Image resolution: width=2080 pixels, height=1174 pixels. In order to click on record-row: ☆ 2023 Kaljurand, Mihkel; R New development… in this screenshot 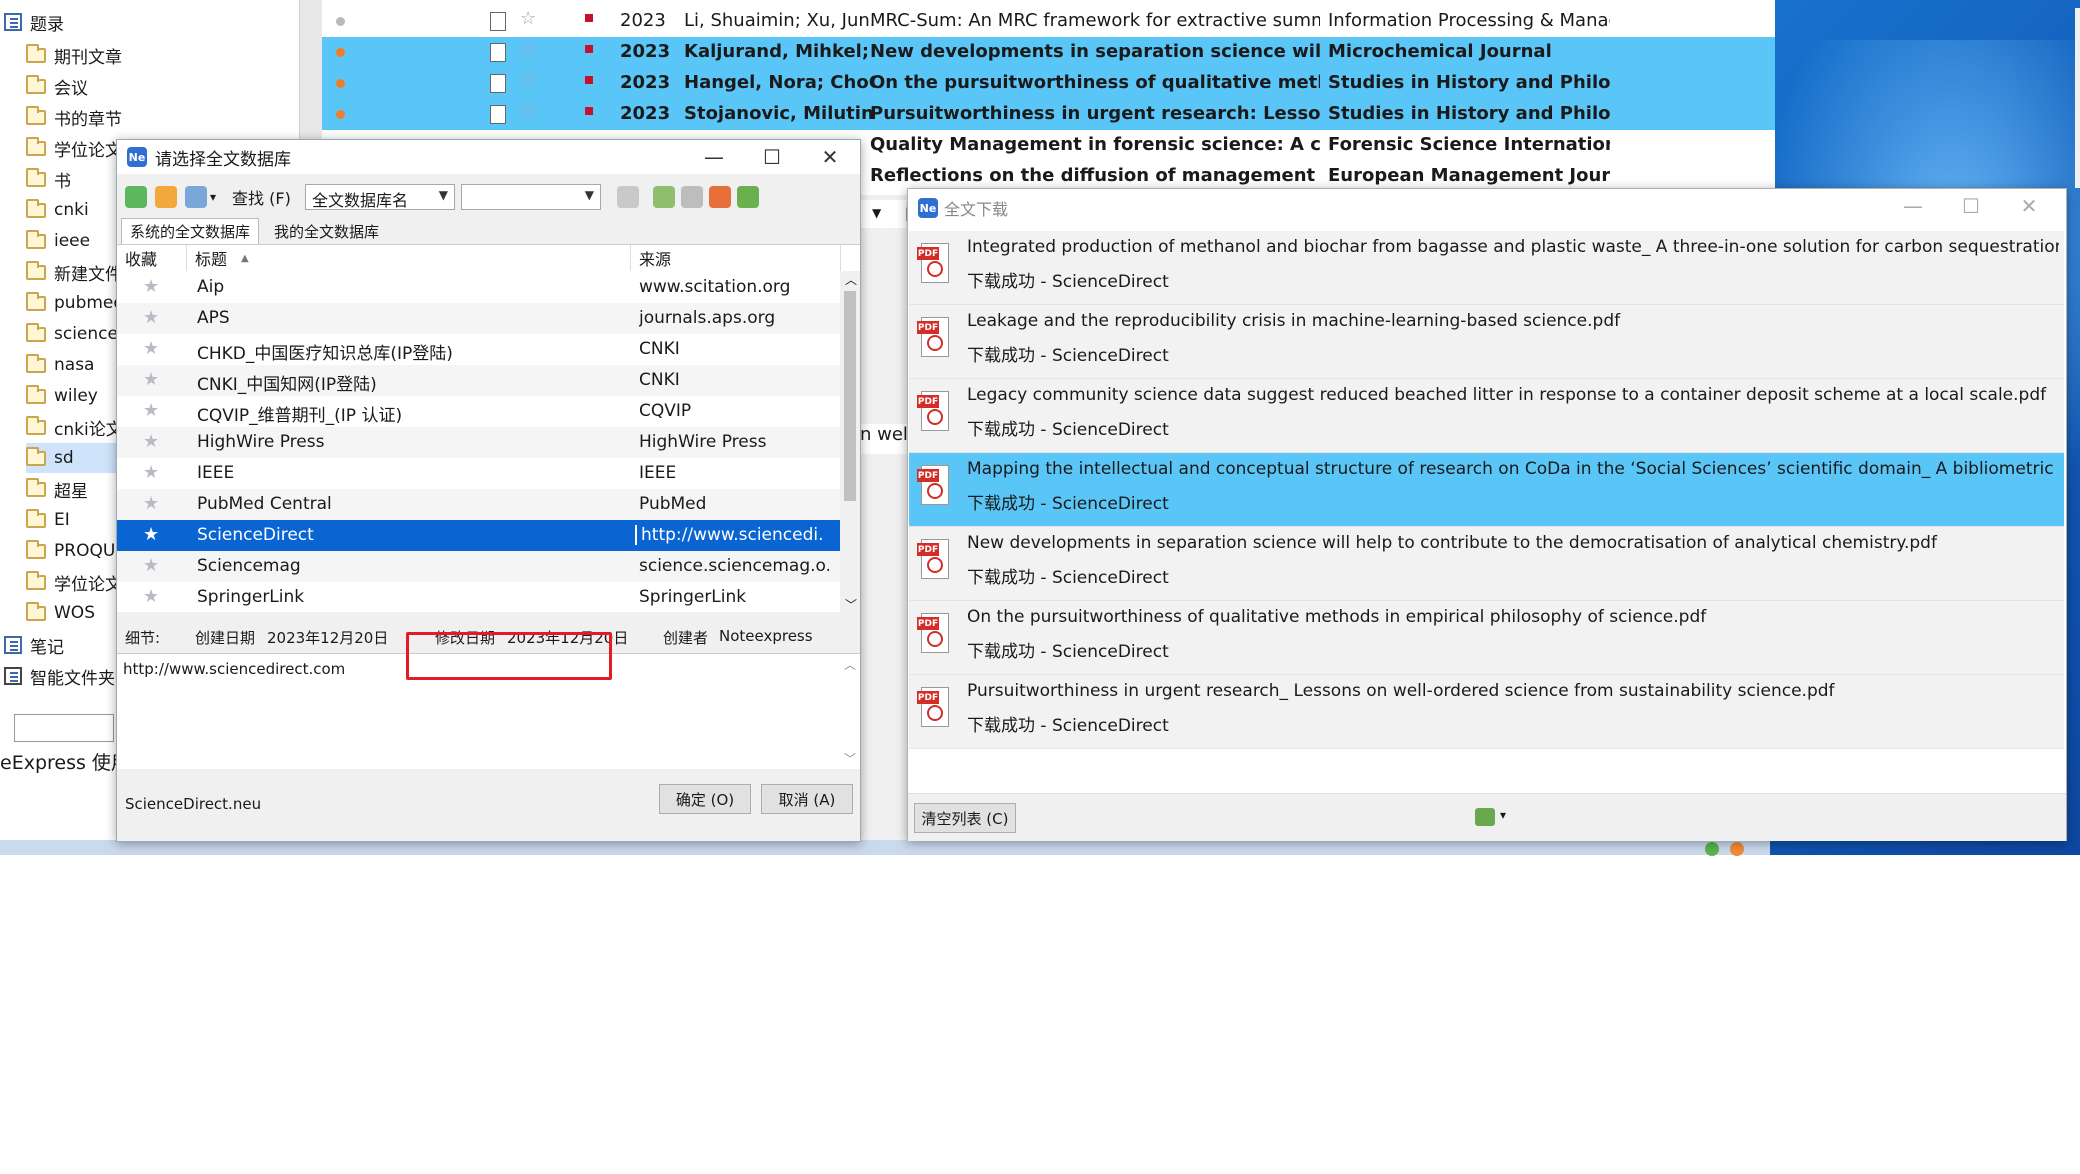, I will do `click(1048, 52)`.